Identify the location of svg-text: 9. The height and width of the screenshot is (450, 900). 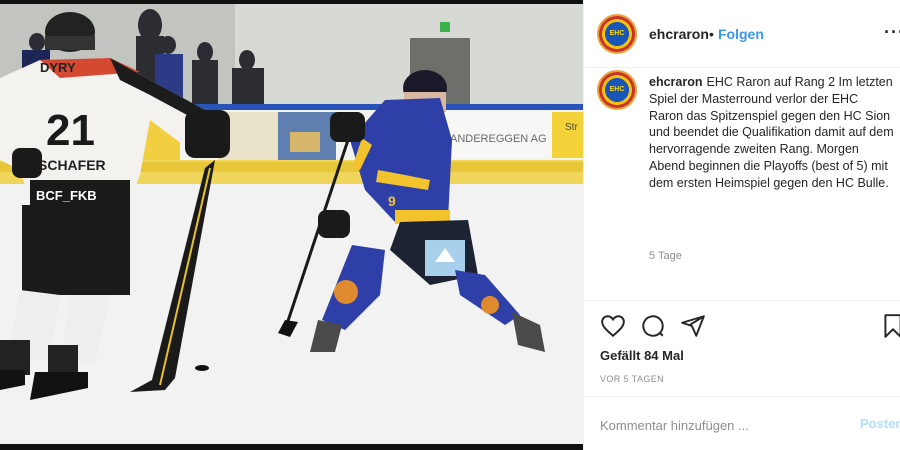
(392, 201).